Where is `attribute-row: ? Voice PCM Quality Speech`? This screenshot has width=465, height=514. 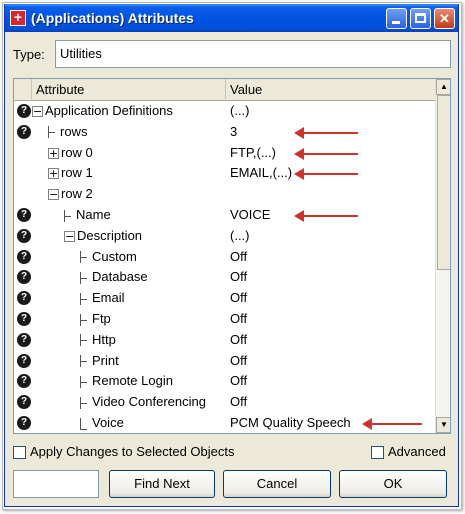 attribute-row: ? Voice PCM Quality Speech is located at coordinates (224, 423).